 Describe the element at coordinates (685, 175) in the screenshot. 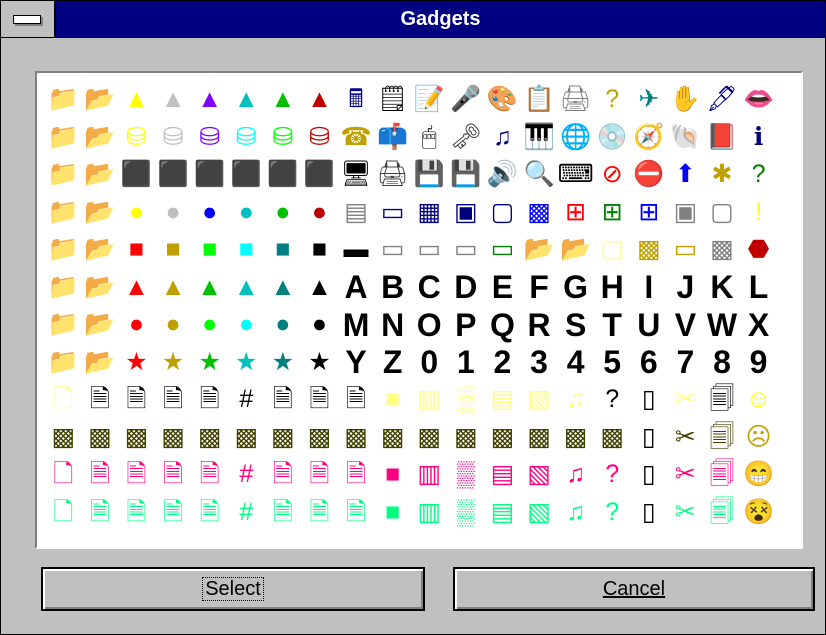

I see `gadget-icon: ⬆` at that location.